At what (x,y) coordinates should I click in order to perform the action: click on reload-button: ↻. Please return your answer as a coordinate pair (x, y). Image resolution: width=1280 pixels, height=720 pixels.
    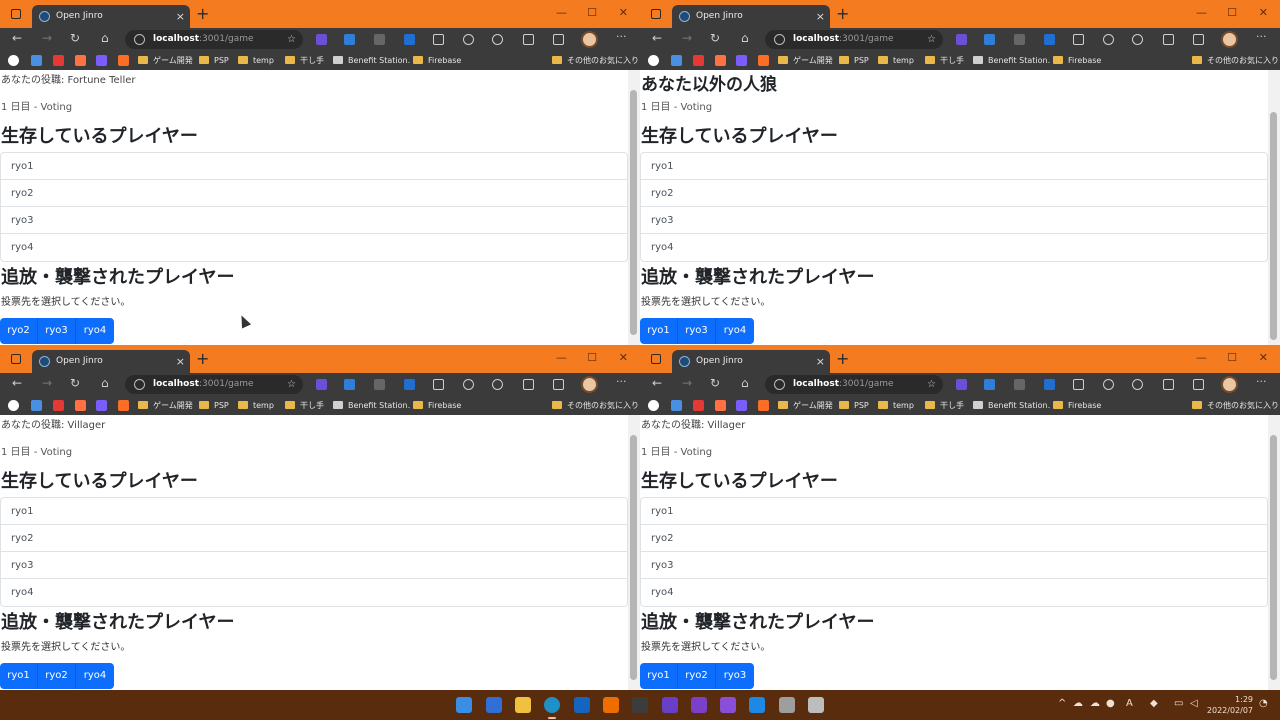
    Looking at the image, I should click on (75, 383).